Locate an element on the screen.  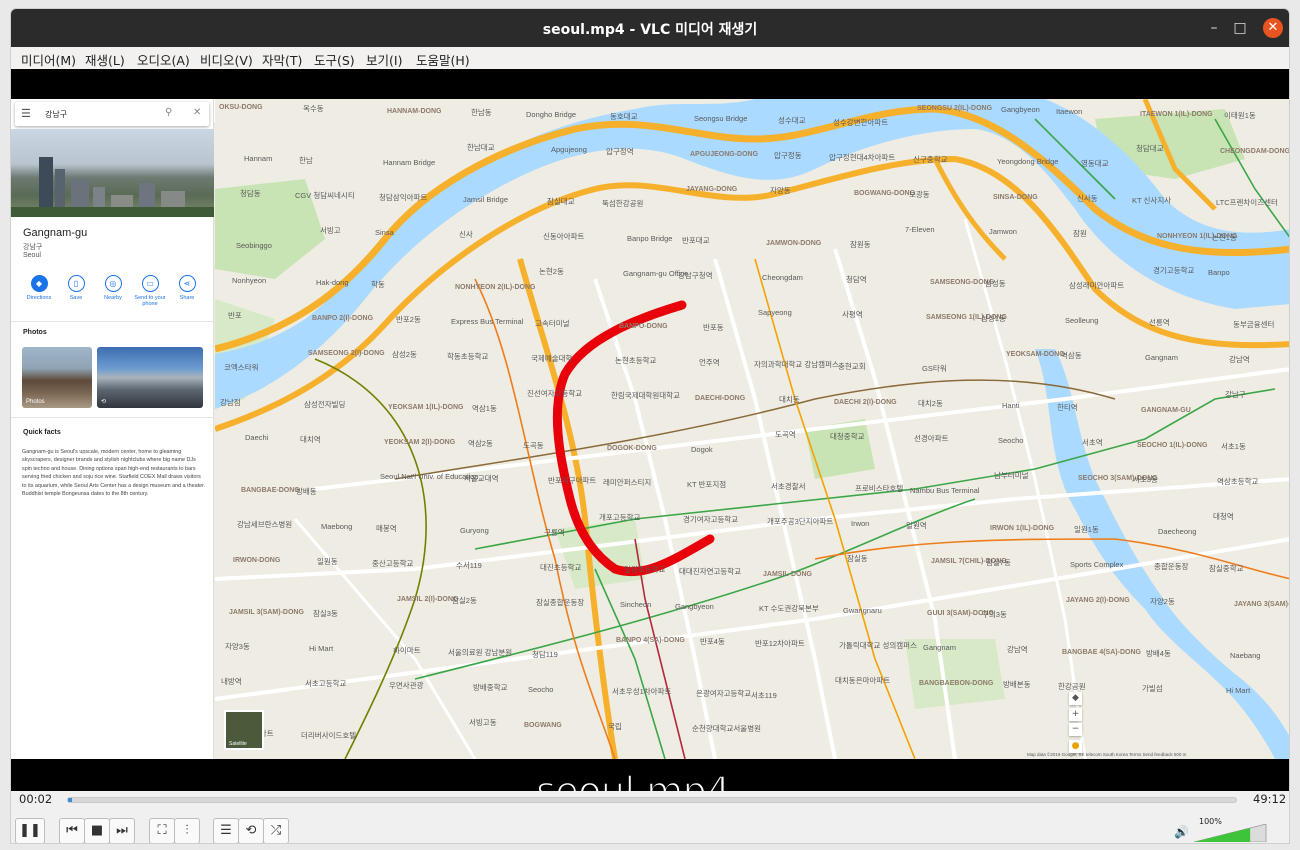
nearby-button: ◎ Nearby is located at coordinates (113, 288).